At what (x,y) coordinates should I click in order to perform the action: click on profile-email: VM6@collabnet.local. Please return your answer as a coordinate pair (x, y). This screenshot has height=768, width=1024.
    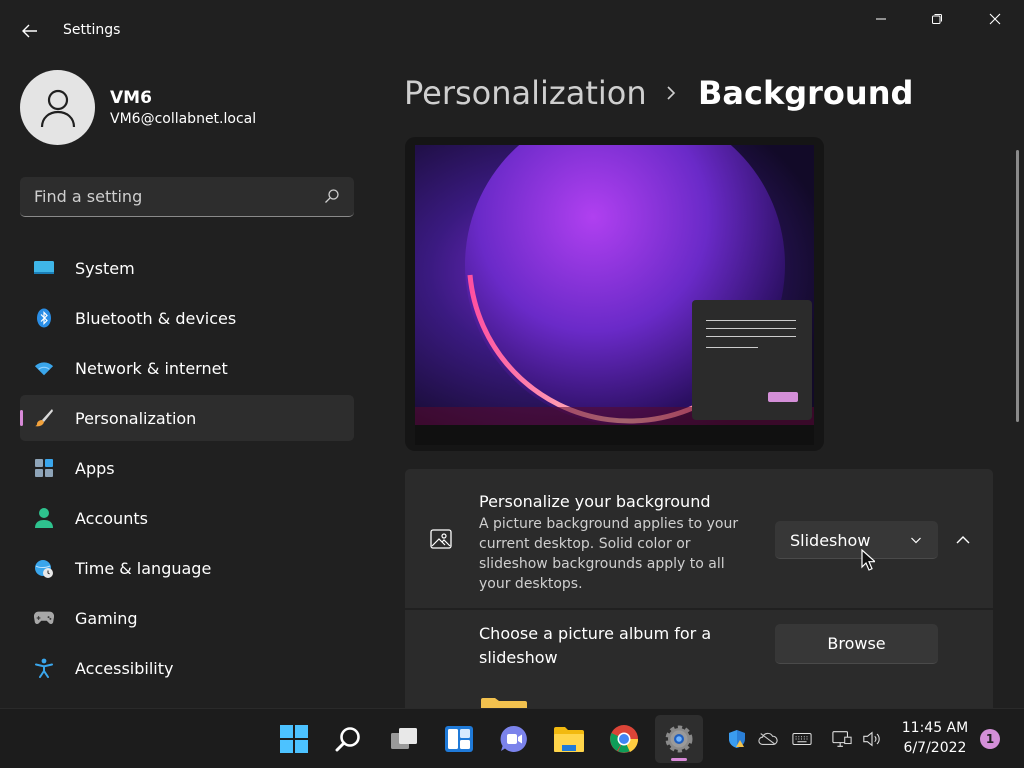
    Looking at the image, I should click on (183, 119).